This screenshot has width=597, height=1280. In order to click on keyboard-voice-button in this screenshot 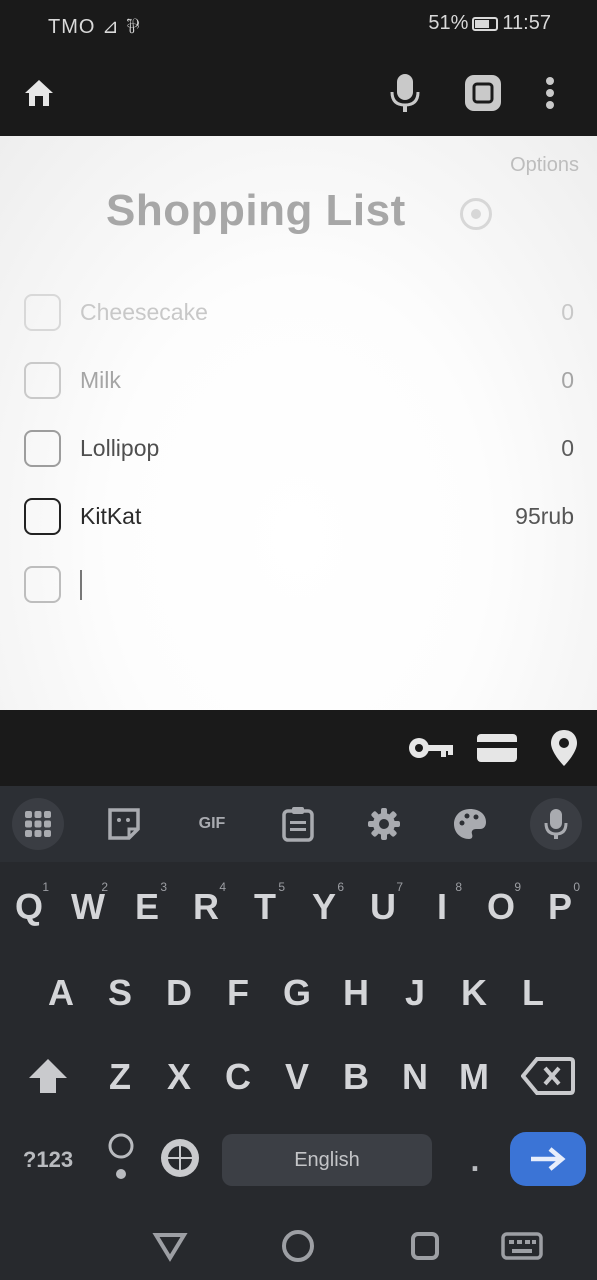, I will do `click(556, 824)`.